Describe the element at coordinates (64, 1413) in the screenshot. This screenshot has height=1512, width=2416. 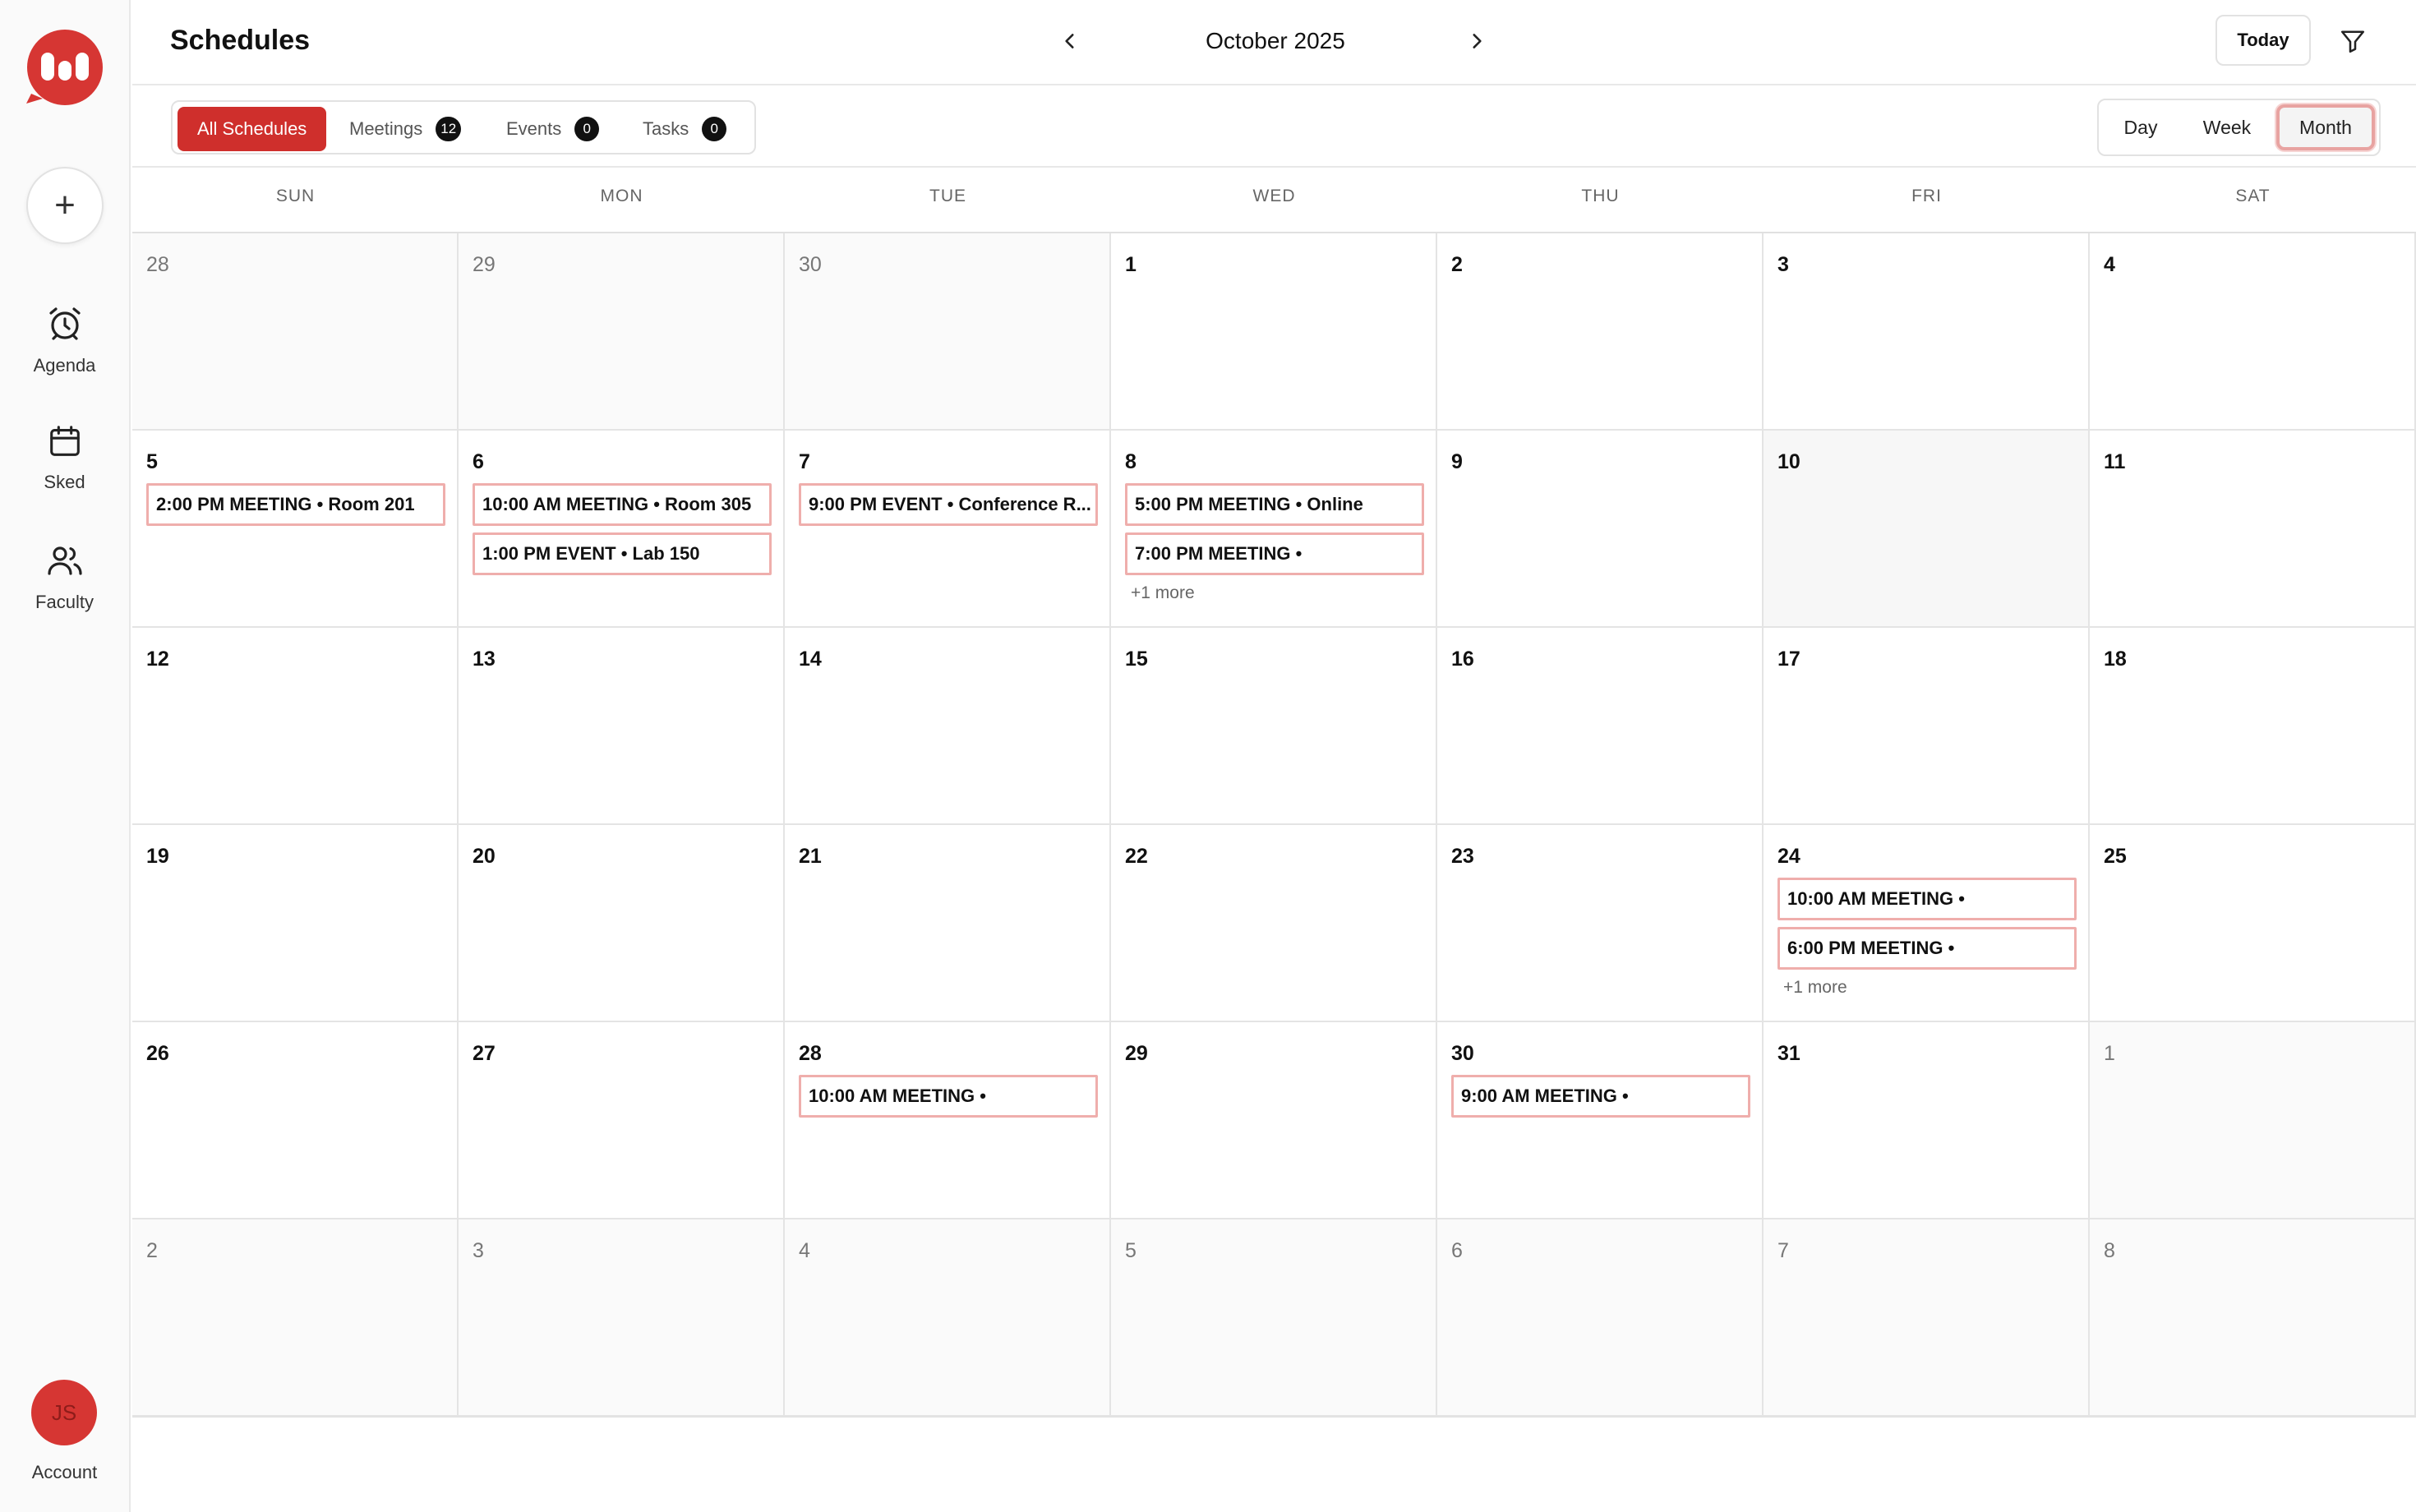
I see `avatar: JS` at that location.